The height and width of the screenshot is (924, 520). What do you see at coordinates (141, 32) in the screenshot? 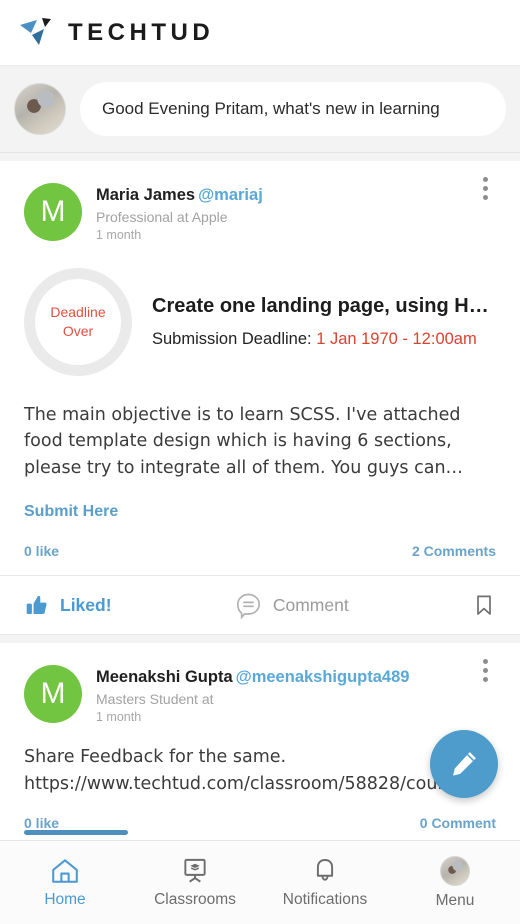
I see `brand-name: TECHTUD` at bounding box center [141, 32].